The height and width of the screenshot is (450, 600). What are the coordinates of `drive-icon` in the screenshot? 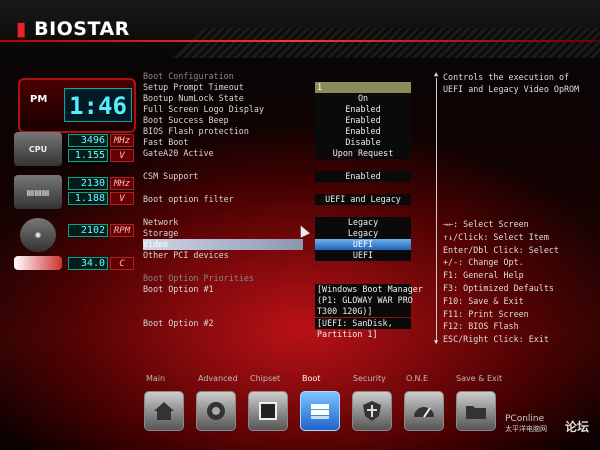 It's located at (320, 411).